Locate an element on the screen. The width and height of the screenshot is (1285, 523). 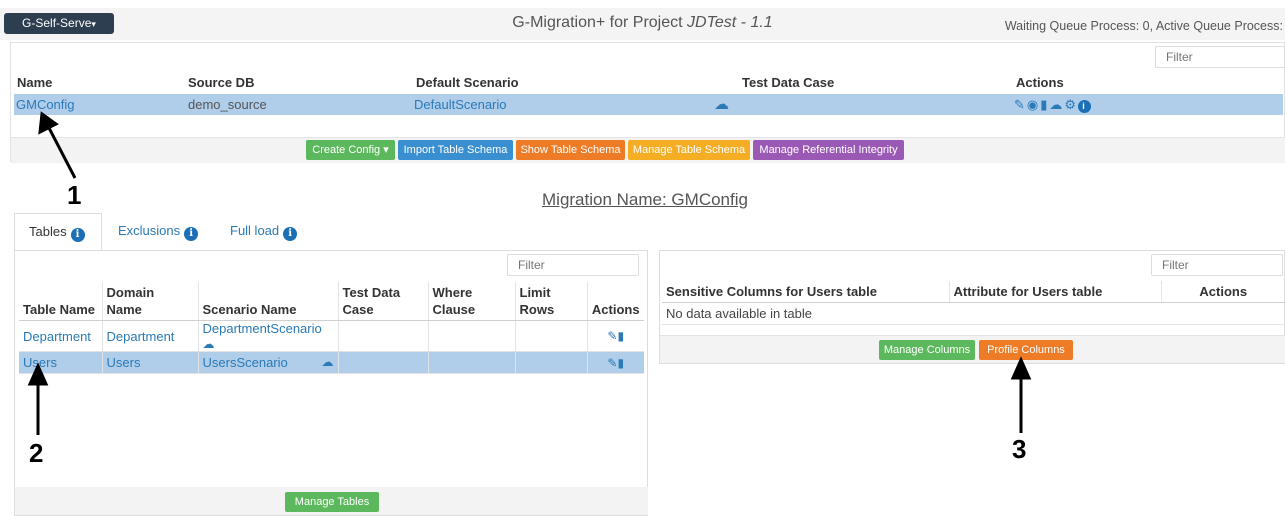
annotation-label-3: 3 is located at coordinates (1019, 449).